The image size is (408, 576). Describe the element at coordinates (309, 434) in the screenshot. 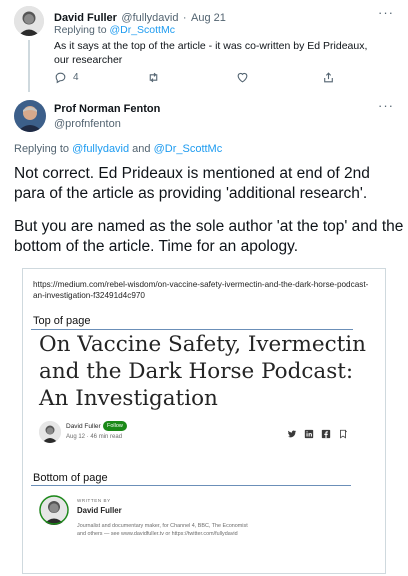

I see `linkedin-icon` at that location.